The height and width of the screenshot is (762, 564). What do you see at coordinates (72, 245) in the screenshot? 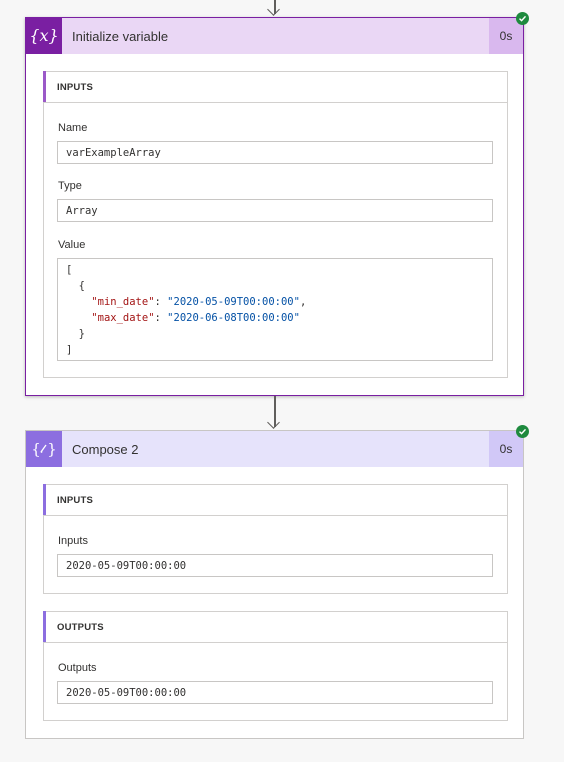
I see `value-label: Value` at bounding box center [72, 245].